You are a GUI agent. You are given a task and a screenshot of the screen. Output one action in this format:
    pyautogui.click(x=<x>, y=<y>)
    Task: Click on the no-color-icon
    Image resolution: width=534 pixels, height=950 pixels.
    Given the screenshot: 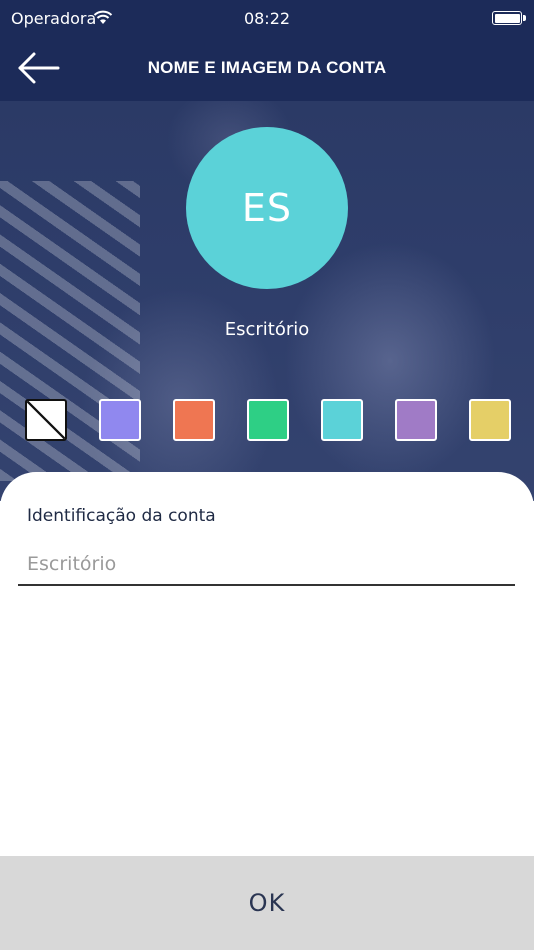 What is the action you would take?
    pyautogui.click(x=46, y=420)
    